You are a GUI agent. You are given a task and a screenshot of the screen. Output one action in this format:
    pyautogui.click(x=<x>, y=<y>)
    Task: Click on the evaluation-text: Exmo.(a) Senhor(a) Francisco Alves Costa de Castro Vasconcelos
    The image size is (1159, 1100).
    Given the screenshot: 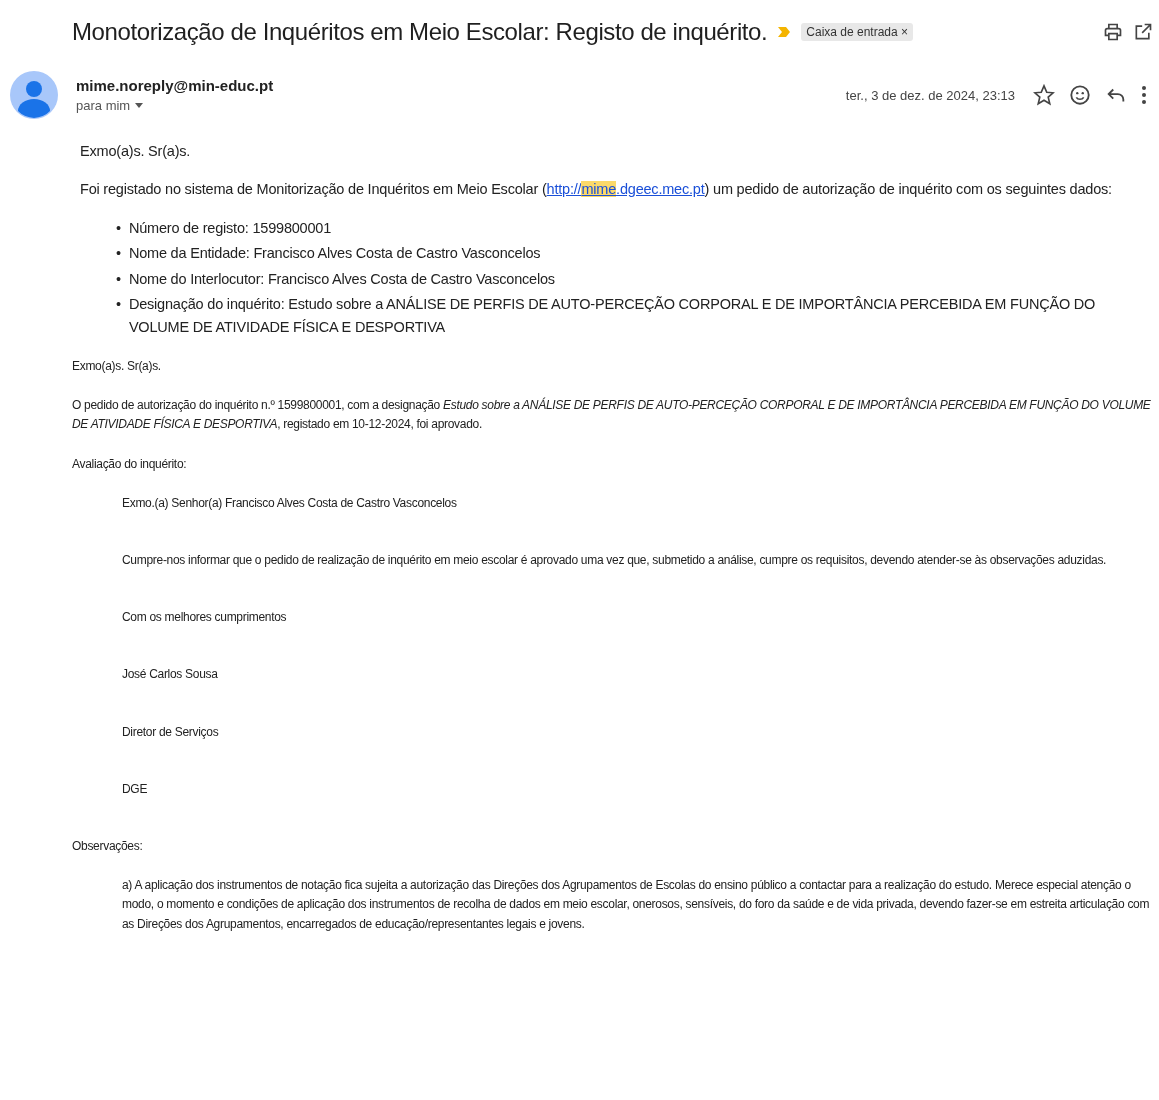 What is the action you would take?
    pyautogui.click(x=289, y=503)
    